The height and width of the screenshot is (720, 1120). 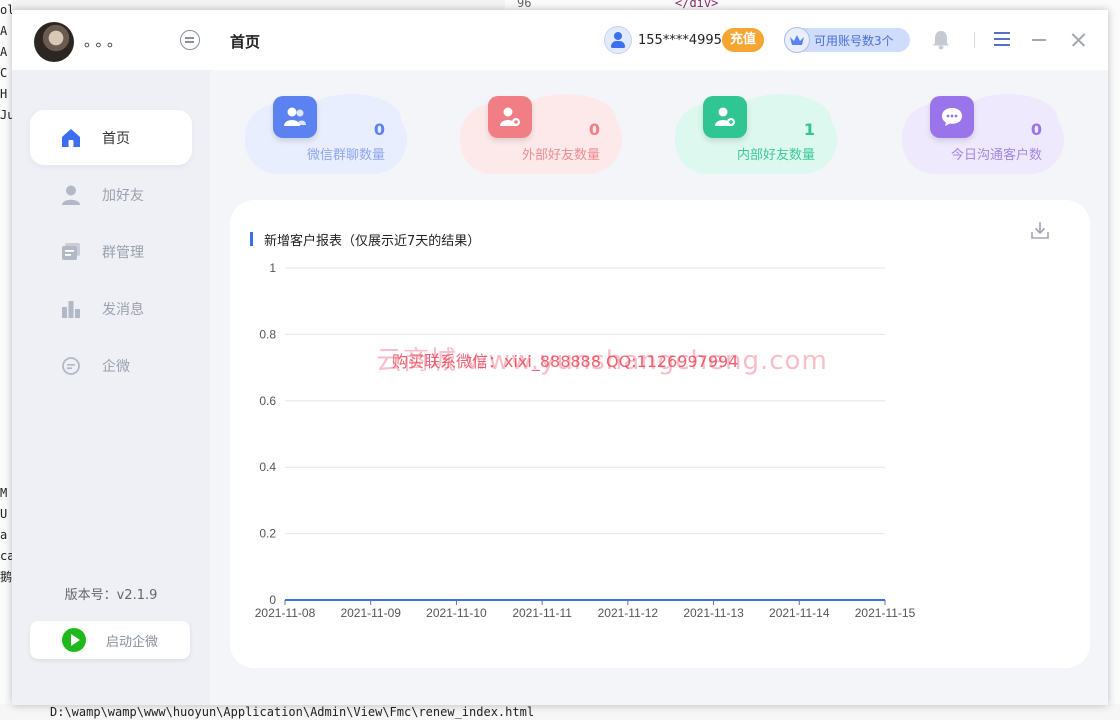 What do you see at coordinates (797, 40) in the screenshot?
I see `crown-icon` at bounding box center [797, 40].